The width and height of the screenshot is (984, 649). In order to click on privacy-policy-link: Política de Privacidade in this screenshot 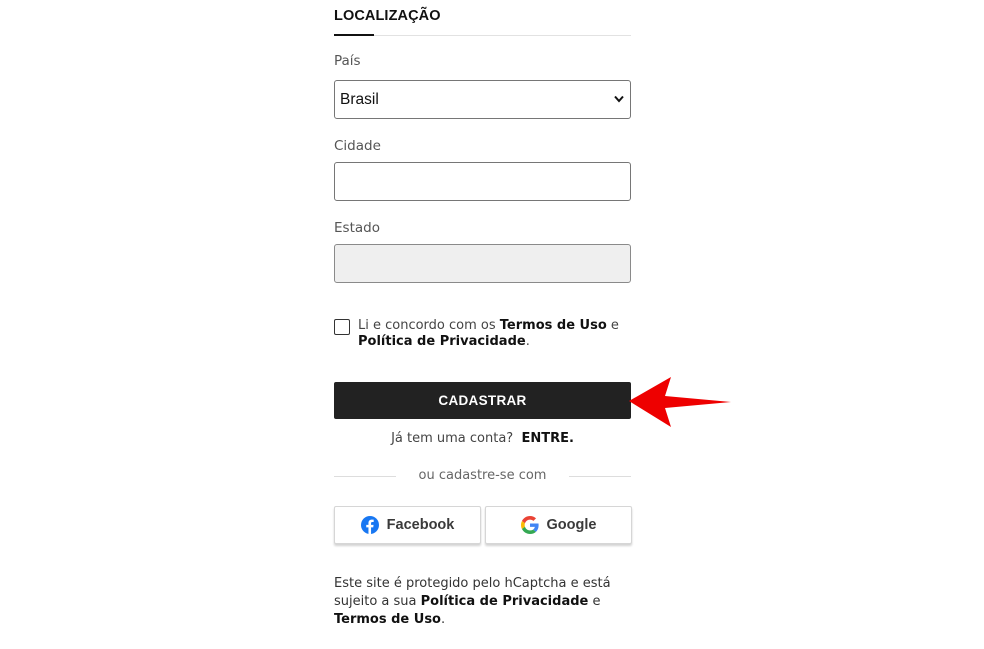, I will do `click(442, 341)`.